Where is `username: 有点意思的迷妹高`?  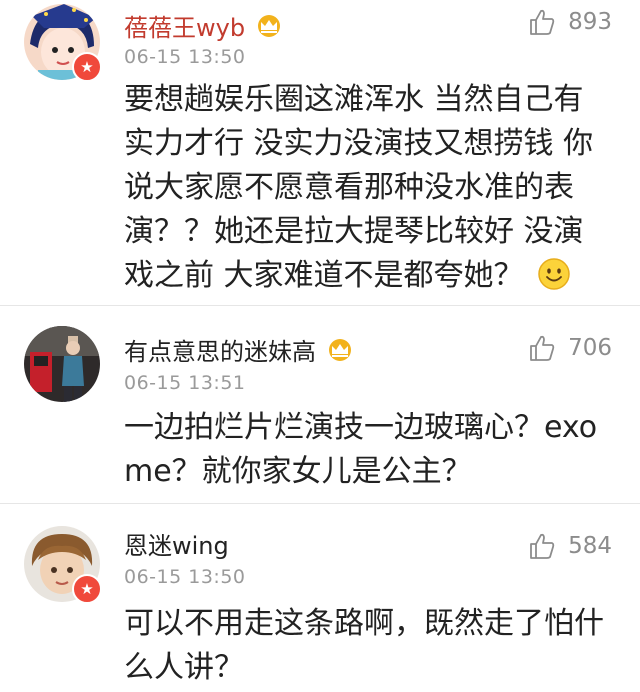
username: 有点意思的迷妹高 is located at coordinates (239, 349).